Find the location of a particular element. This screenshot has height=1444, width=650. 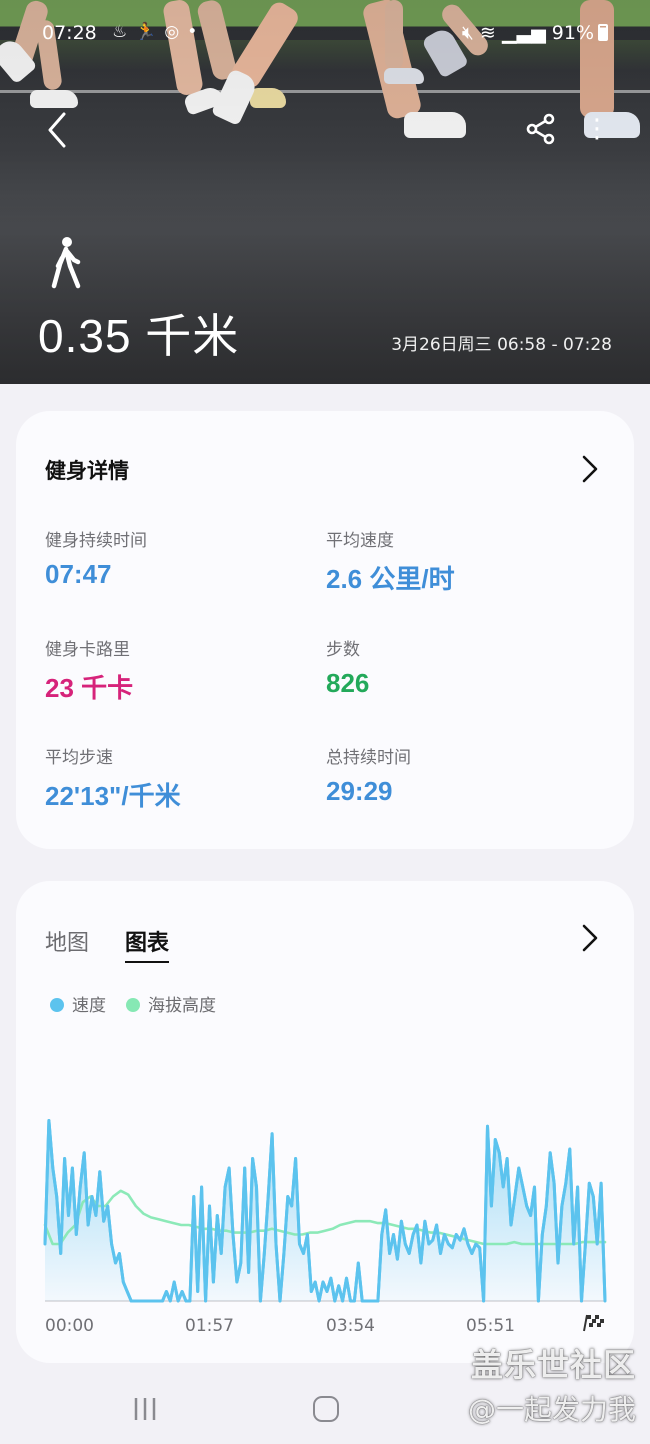

flag-pole is located at coordinates (585, 1323).